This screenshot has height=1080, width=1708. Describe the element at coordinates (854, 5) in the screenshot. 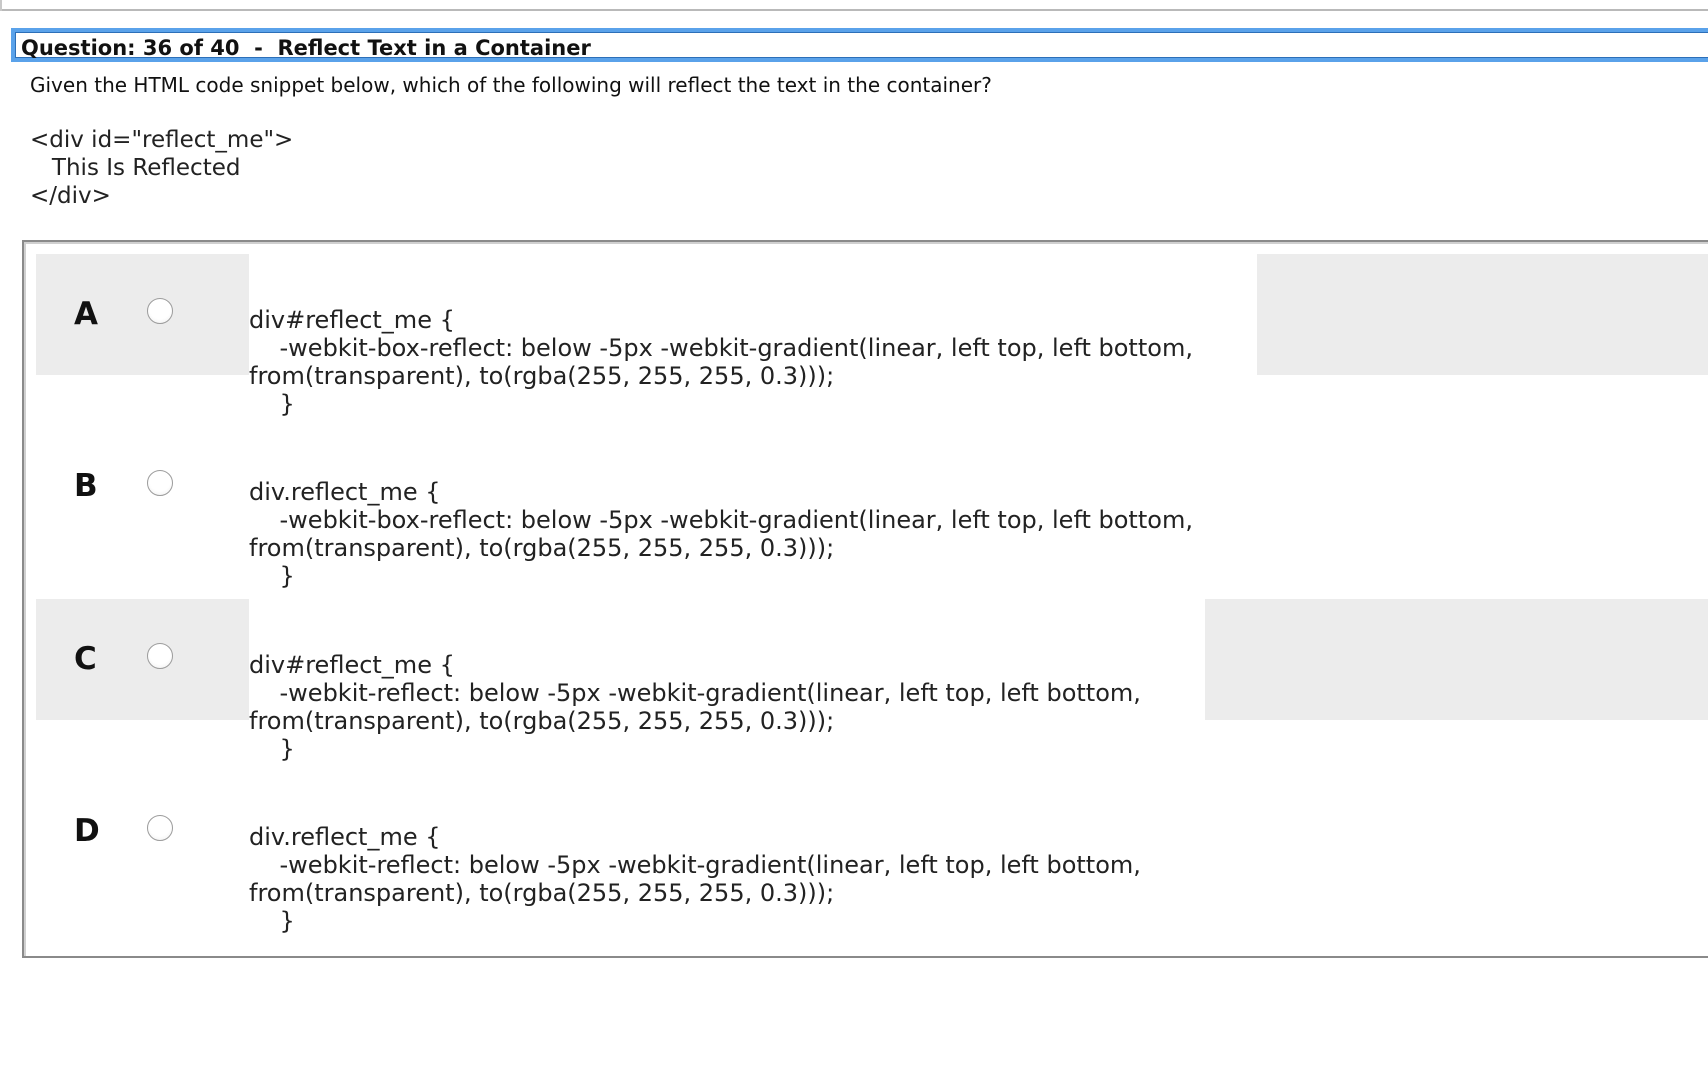

I see `top-divider` at that location.